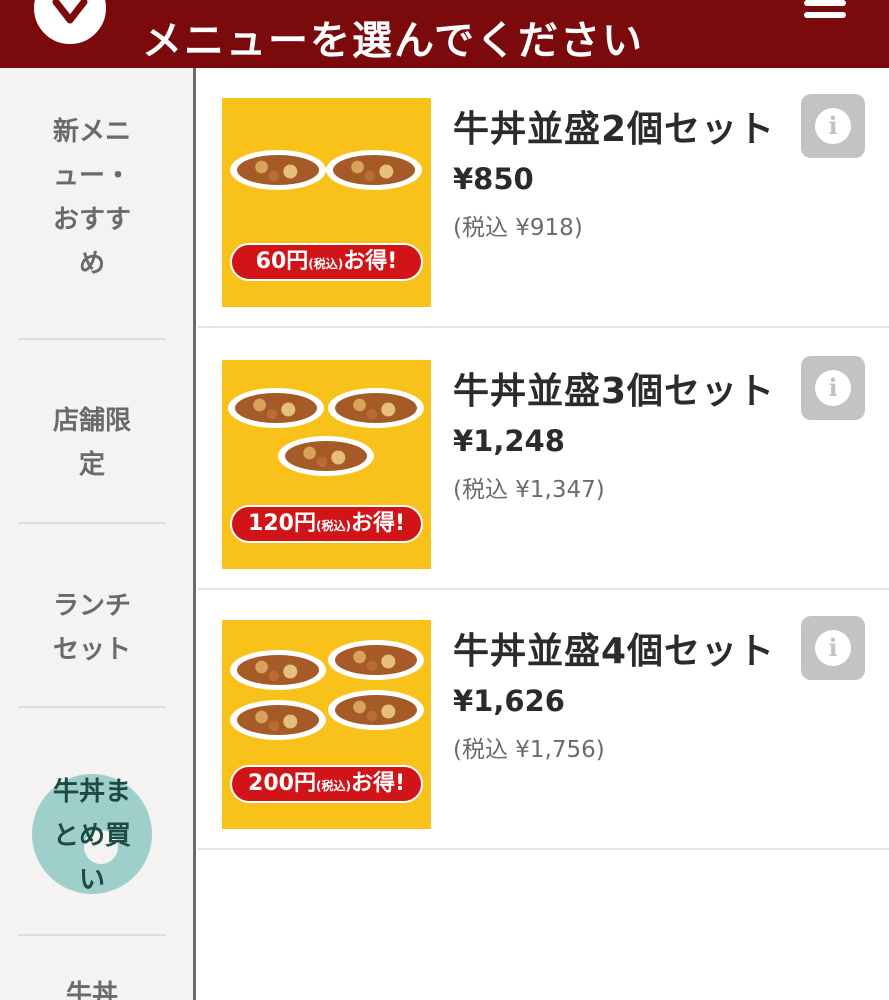 Image resolution: width=889 pixels, height=1000 pixels. I want to click on product-tax-price: (税込 ¥1,756), so click(529, 750).